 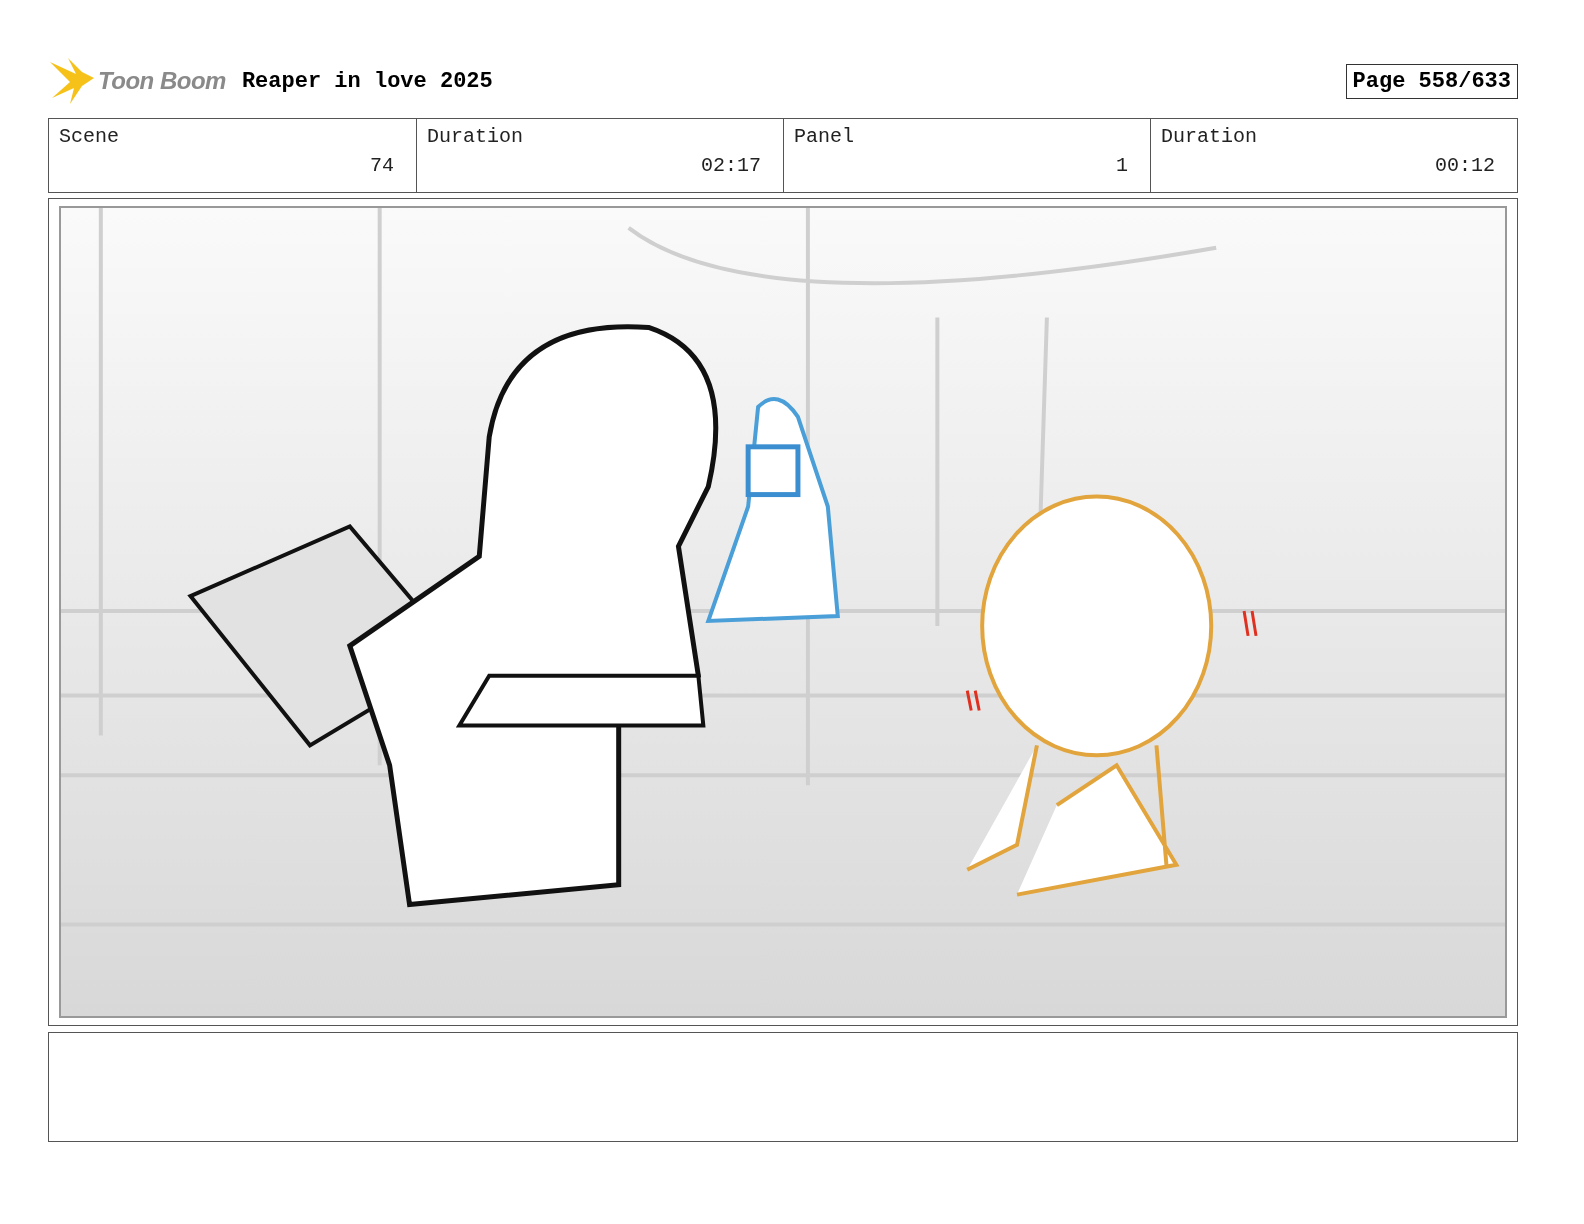 What do you see at coordinates (382, 165) in the screenshot?
I see `field-value: 74` at bounding box center [382, 165].